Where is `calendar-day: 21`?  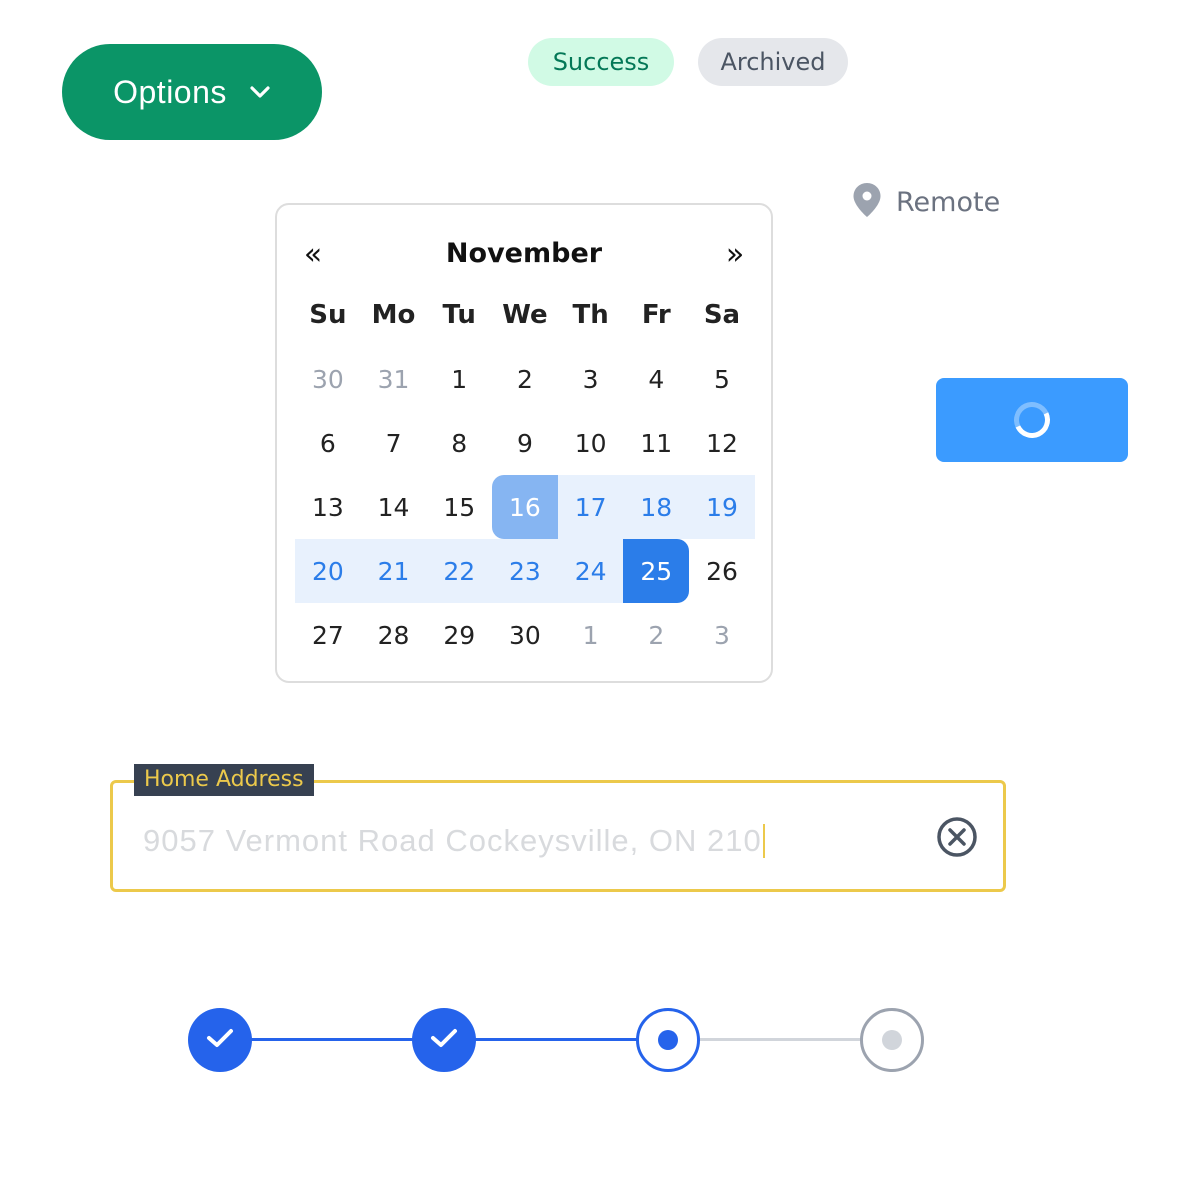
calendar-day: 21 is located at coordinates (393, 571).